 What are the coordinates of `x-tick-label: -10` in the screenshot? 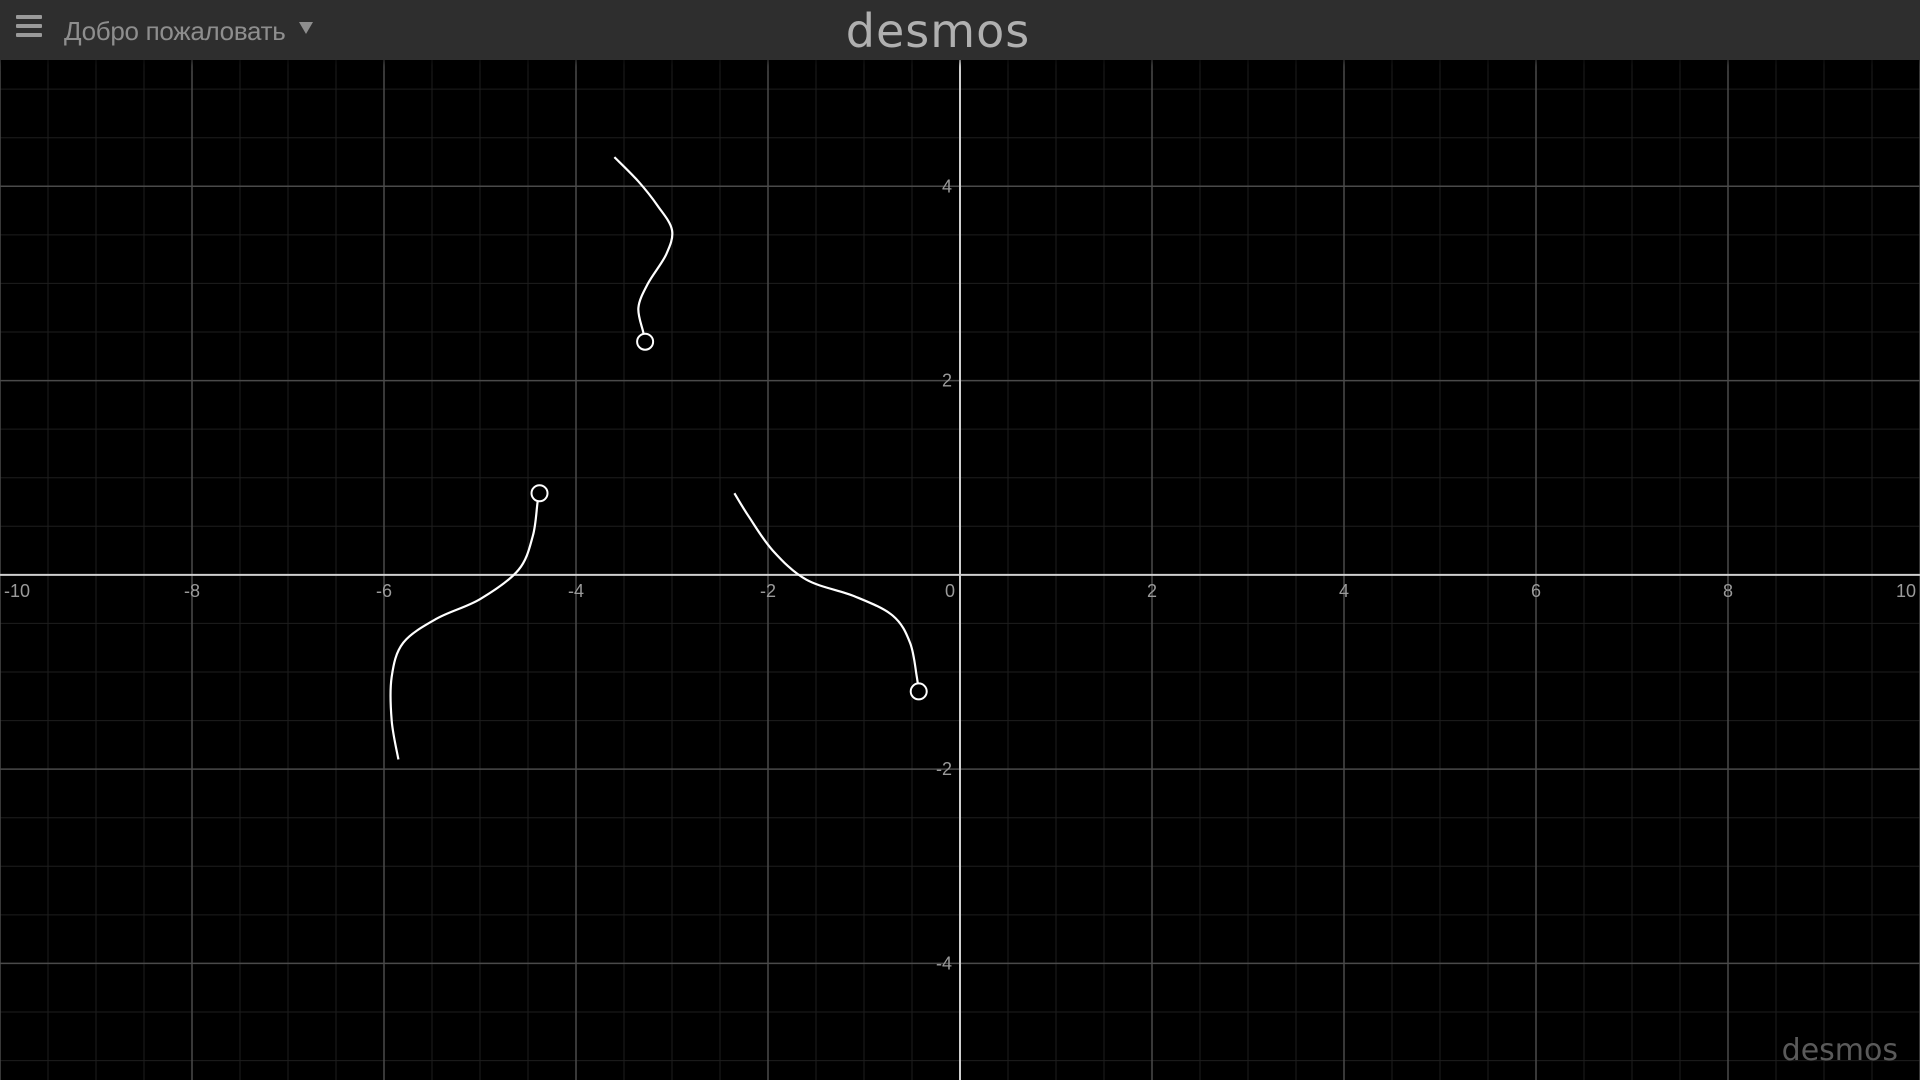 It's located at (17, 591).